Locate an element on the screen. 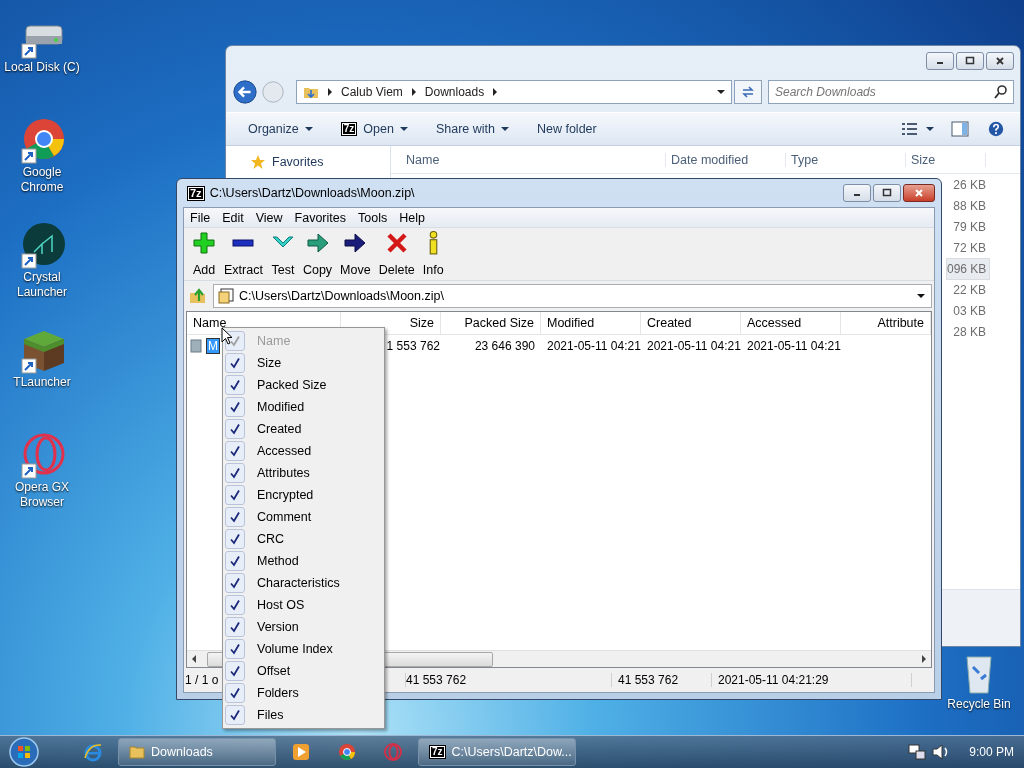 This screenshot has height=768, width=1024. column-header: Created is located at coordinates (691, 323).